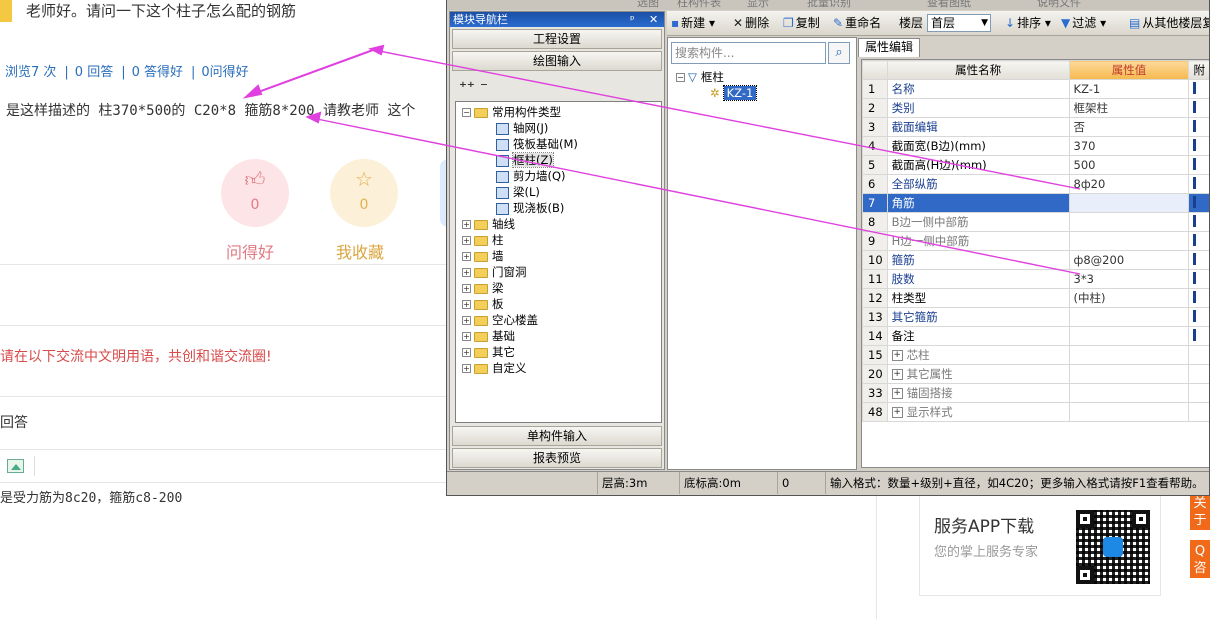 The width and height of the screenshot is (1210, 619). What do you see at coordinates (157, 72) in the screenshot?
I see `stat-good-answers: 0 答得好` at bounding box center [157, 72].